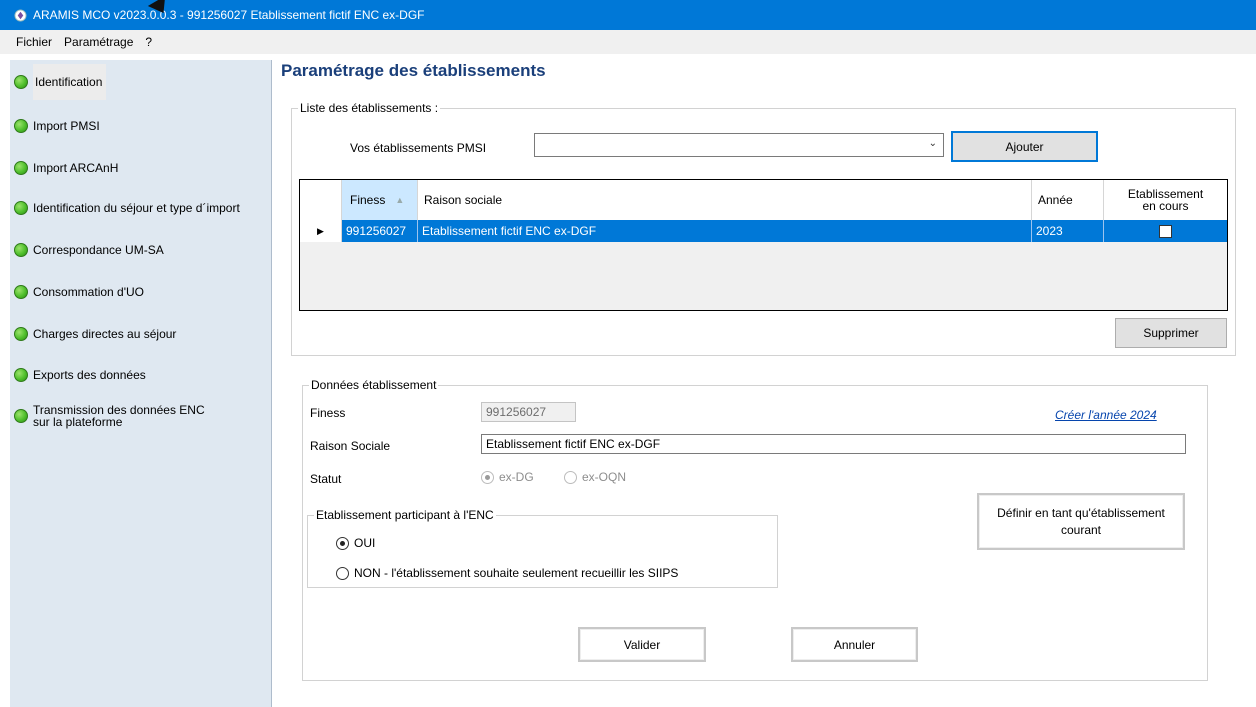 This screenshot has width=1256, height=707. Describe the element at coordinates (642, 644) in the screenshot. I see `validate-button: Valider` at that location.